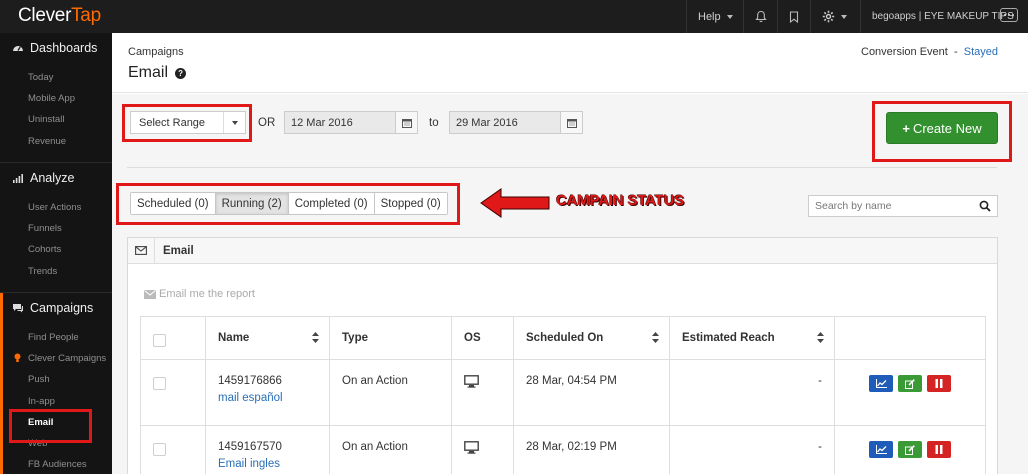 The height and width of the screenshot is (474, 1028). Describe the element at coordinates (159, 340) in the screenshot. I see `select-all-checkbox` at that location.